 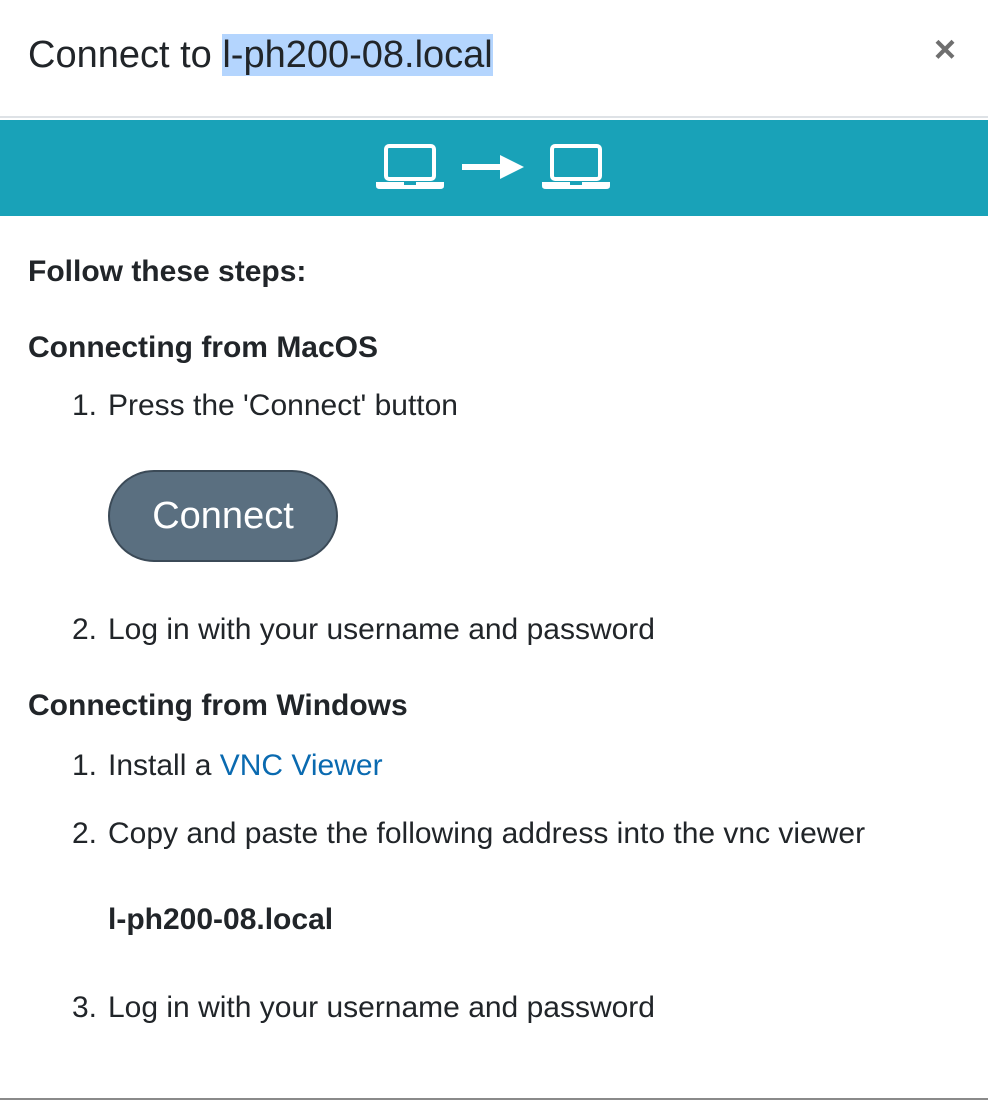 I want to click on windows-step-3: 3. Log in with your username and password, so click(x=363, y=1008).